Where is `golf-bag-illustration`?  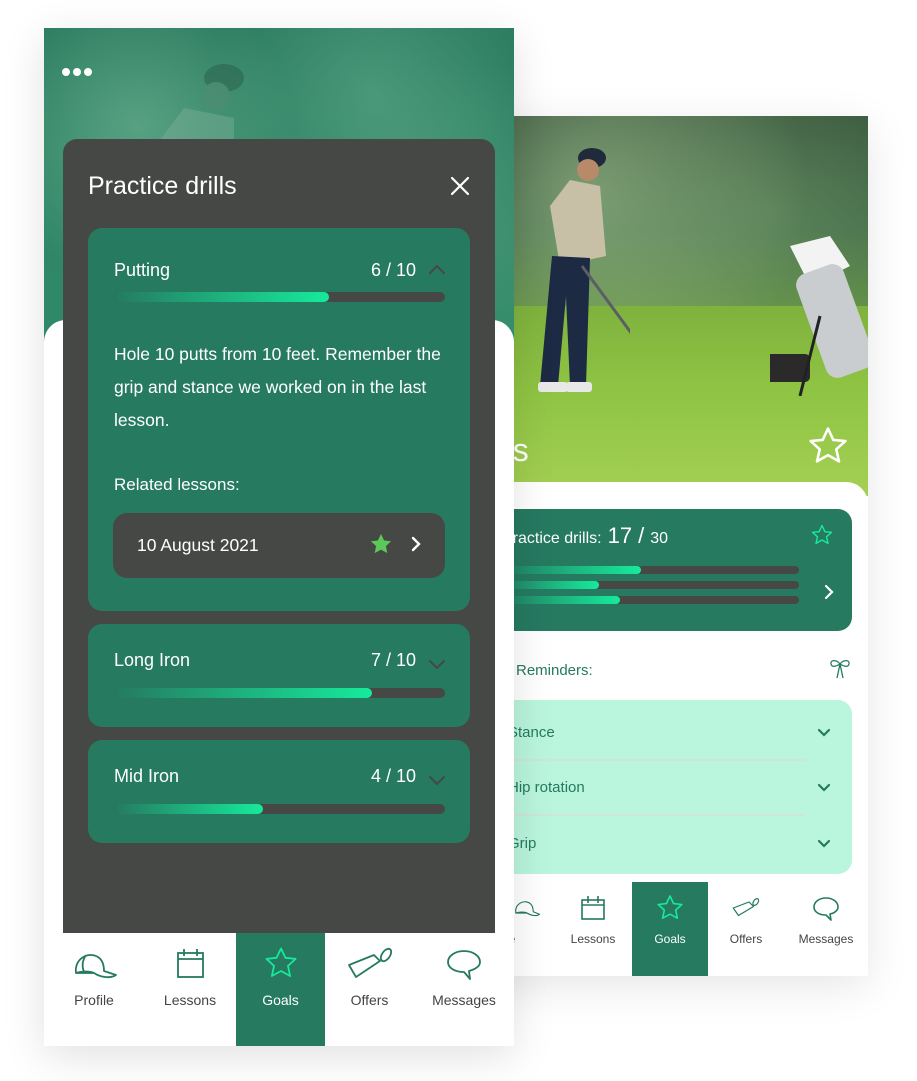 golf-bag-illustration is located at coordinates (819, 316).